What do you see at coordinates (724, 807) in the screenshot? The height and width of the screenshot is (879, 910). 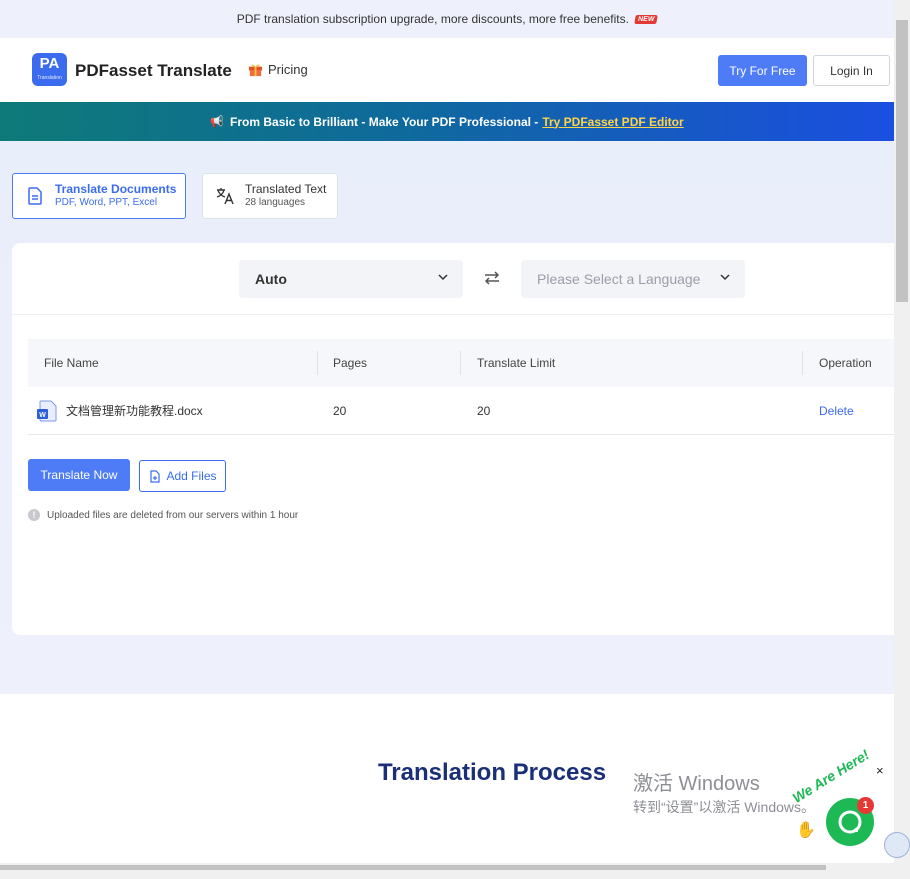 I see `activation-subtitle: 转到“设置”以激活 Windows。` at bounding box center [724, 807].